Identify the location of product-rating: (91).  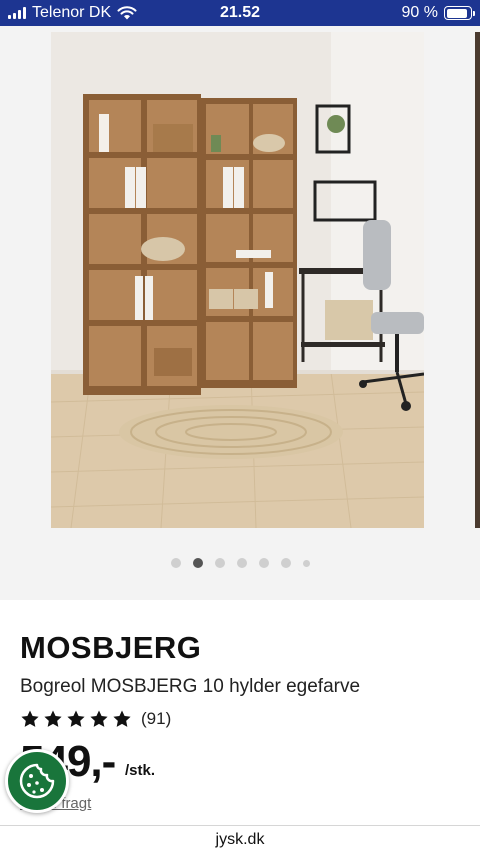
(95, 719).